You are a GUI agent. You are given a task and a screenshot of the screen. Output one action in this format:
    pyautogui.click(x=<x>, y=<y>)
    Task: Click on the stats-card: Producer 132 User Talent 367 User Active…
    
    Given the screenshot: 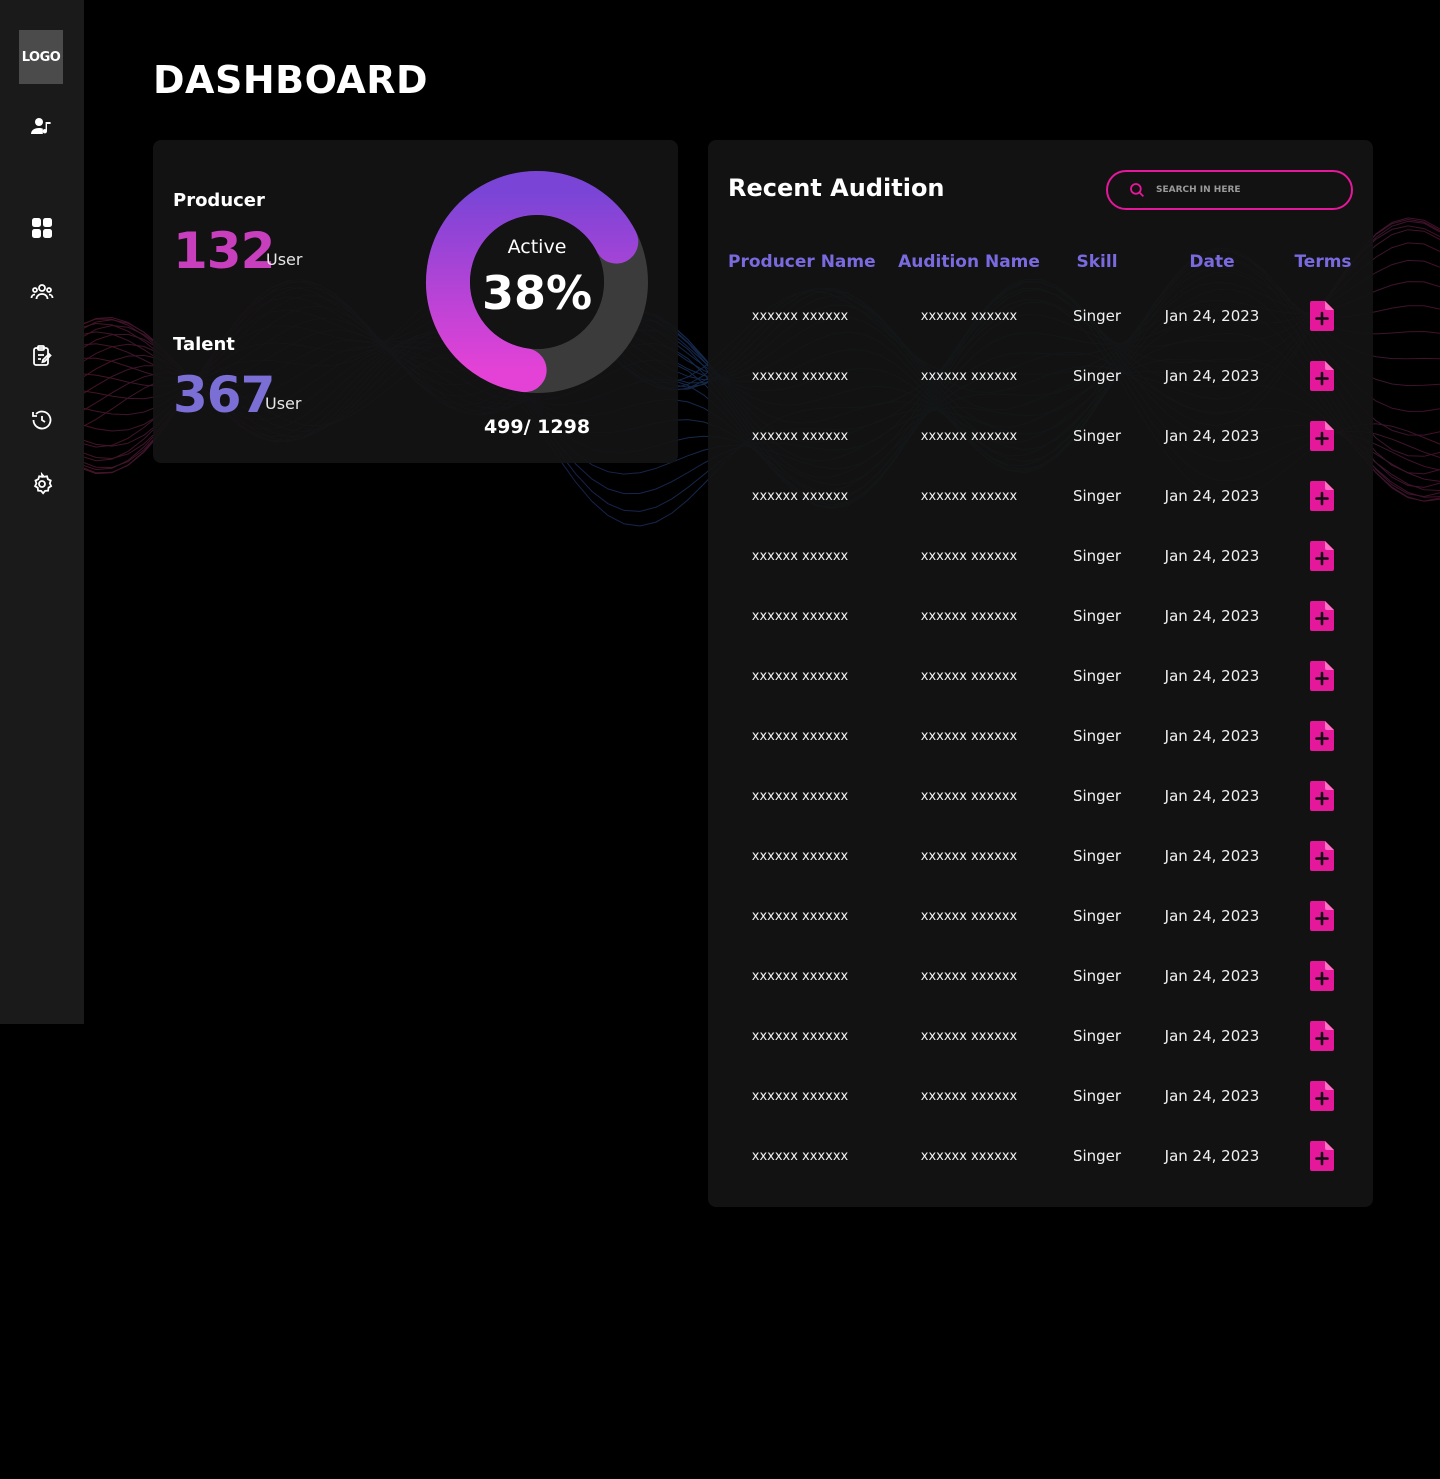 What is the action you would take?
    pyautogui.click(x=415, y=301)
    